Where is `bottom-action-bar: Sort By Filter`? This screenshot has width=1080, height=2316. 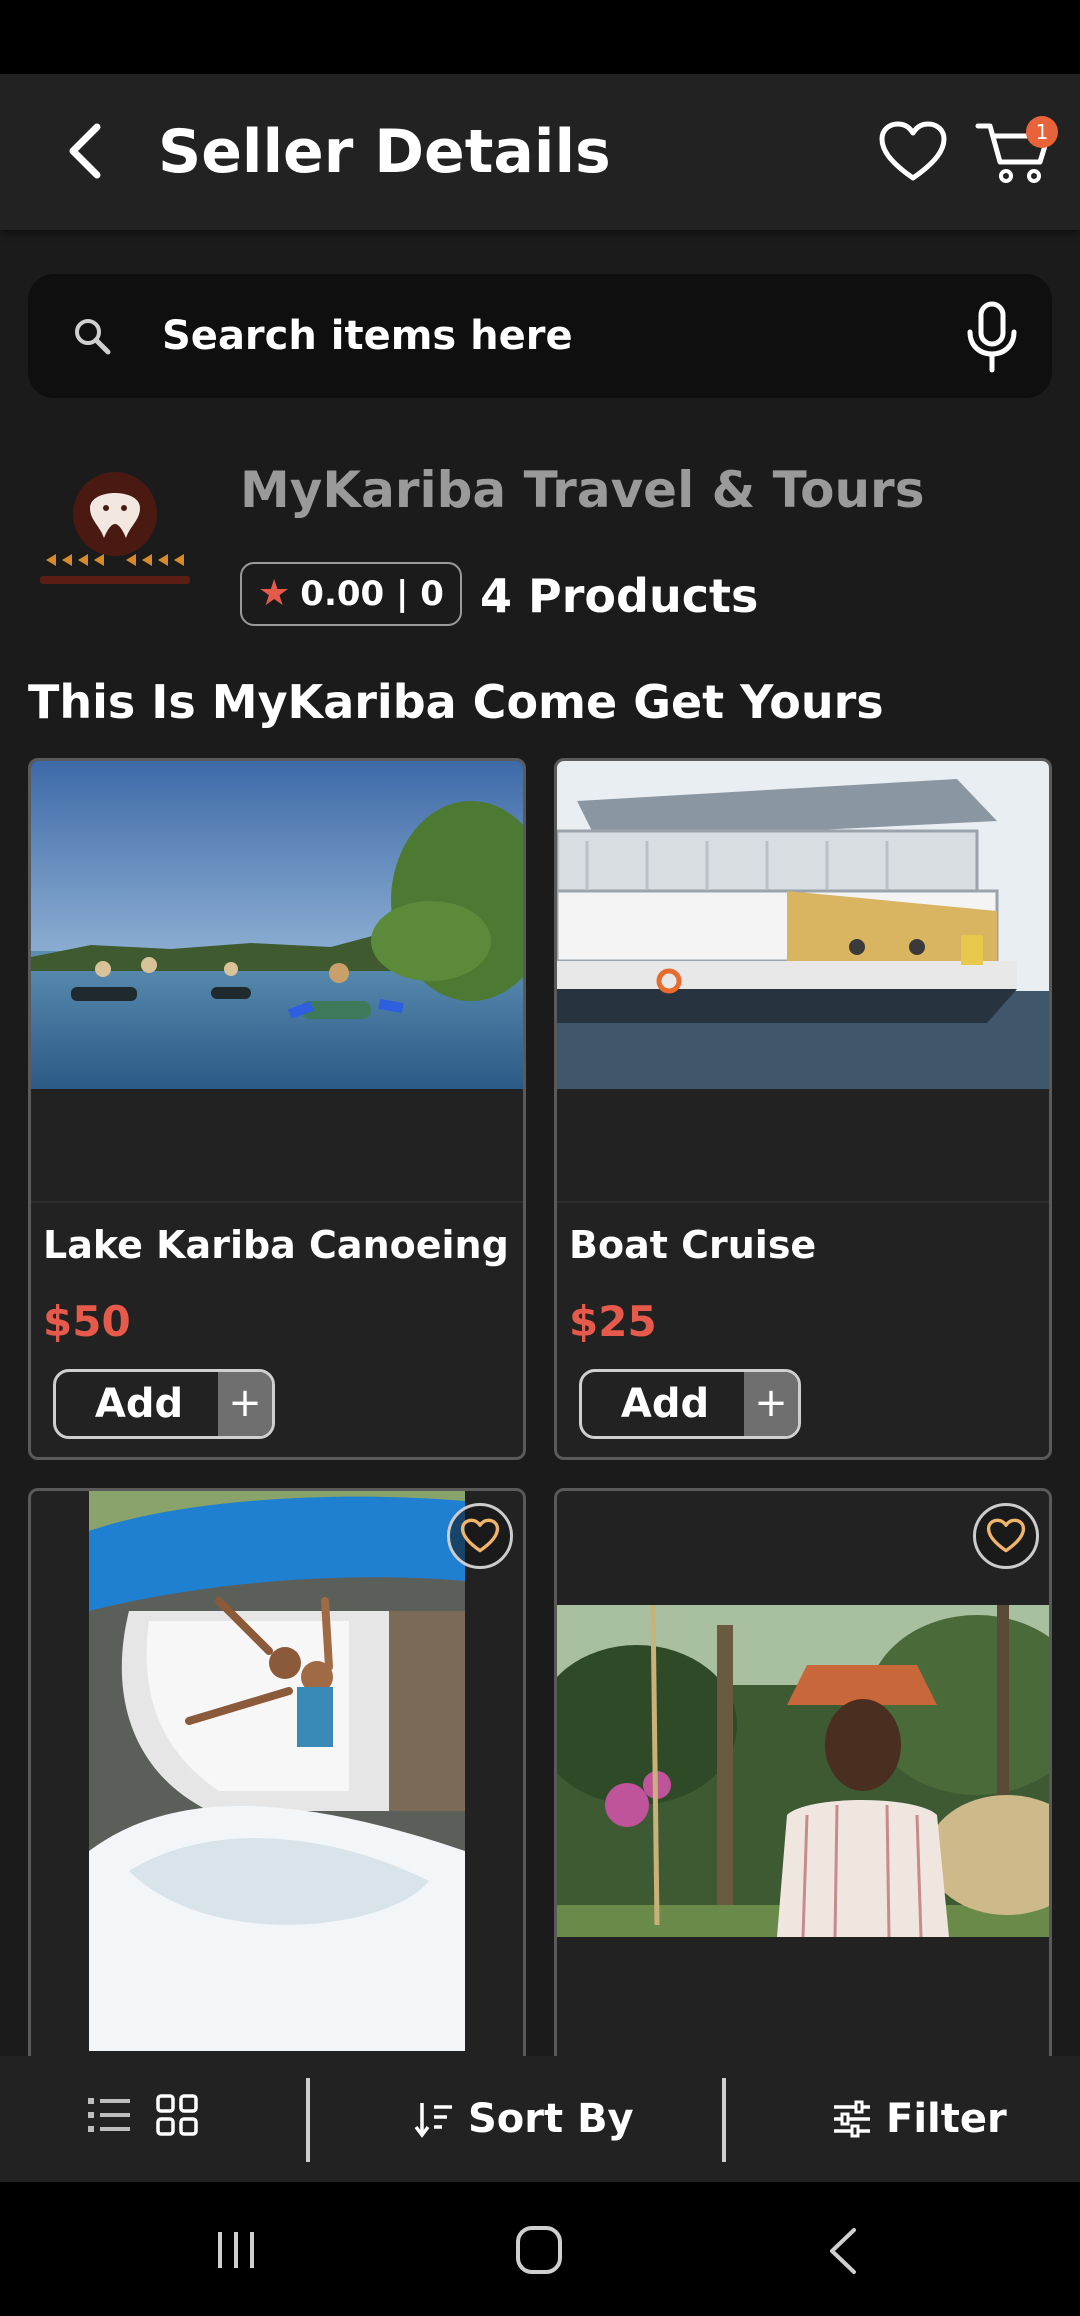 bottom-action-bar: Sort By Filter is located at coordinates (540, 2119).